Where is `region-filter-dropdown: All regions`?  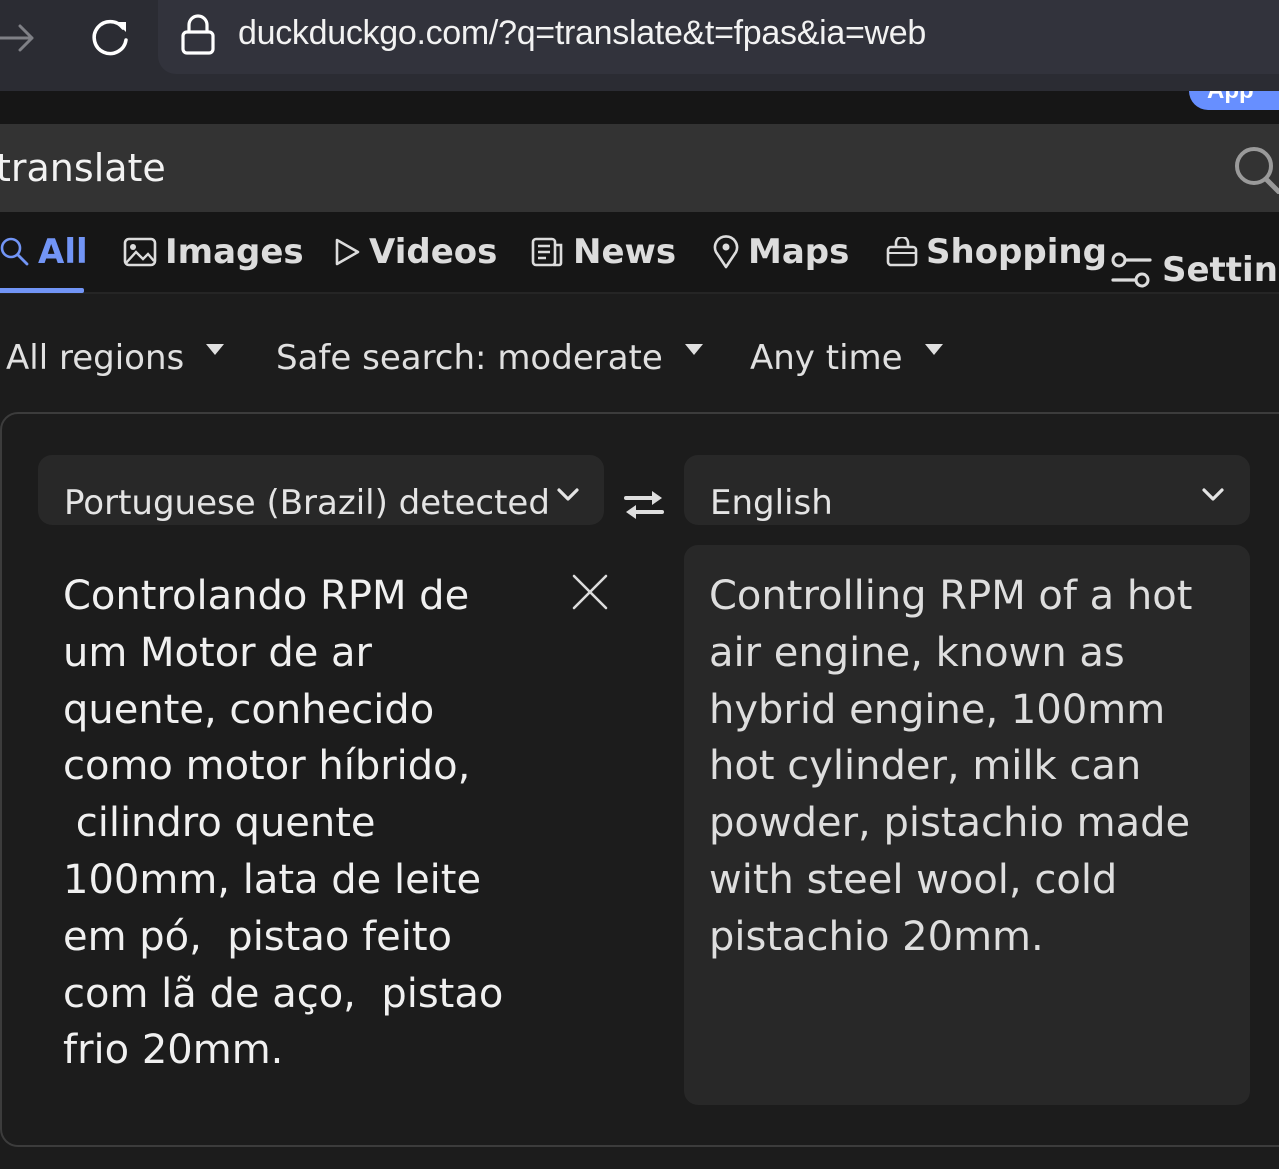 region-filter-dropdown: All regions is located at coordinates (115, 358).